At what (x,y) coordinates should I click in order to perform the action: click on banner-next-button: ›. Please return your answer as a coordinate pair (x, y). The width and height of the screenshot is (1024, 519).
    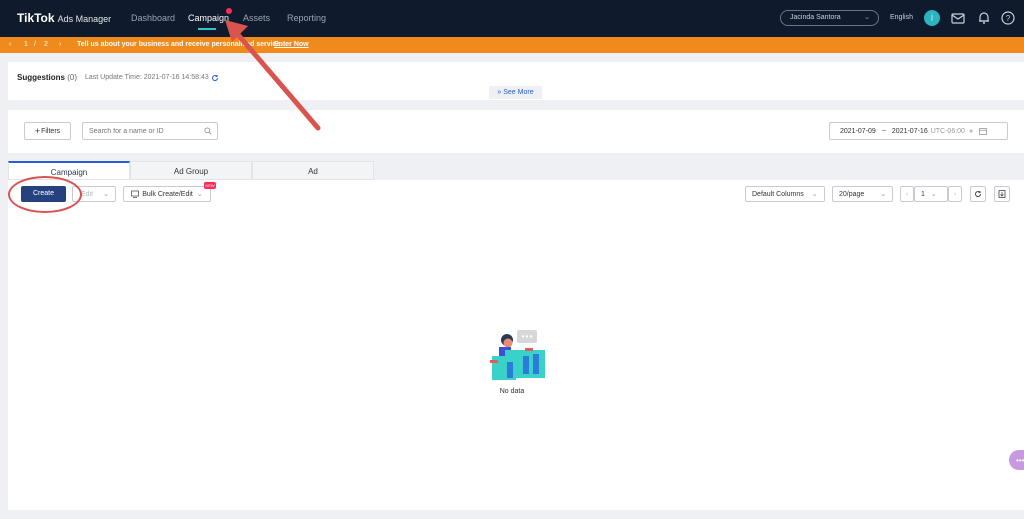
    Looking at the image, I should click on (60, 44).